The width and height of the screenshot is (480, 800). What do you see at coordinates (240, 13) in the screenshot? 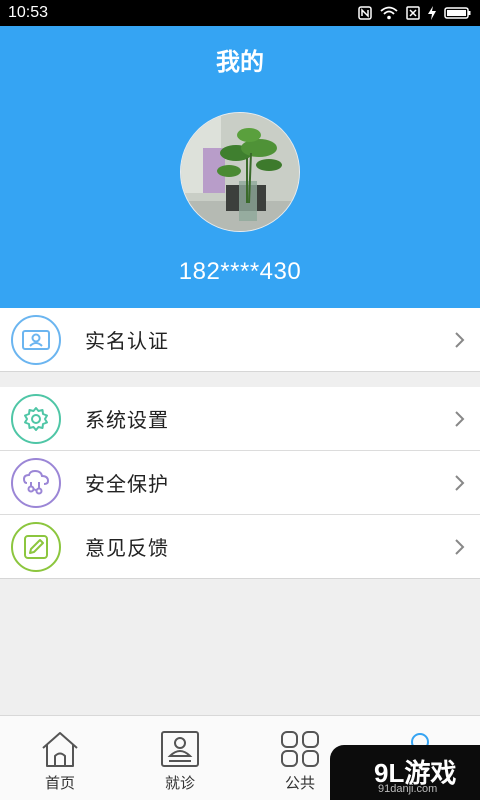
I see `status-bar: 10:53` at bounding box center [240, 13].